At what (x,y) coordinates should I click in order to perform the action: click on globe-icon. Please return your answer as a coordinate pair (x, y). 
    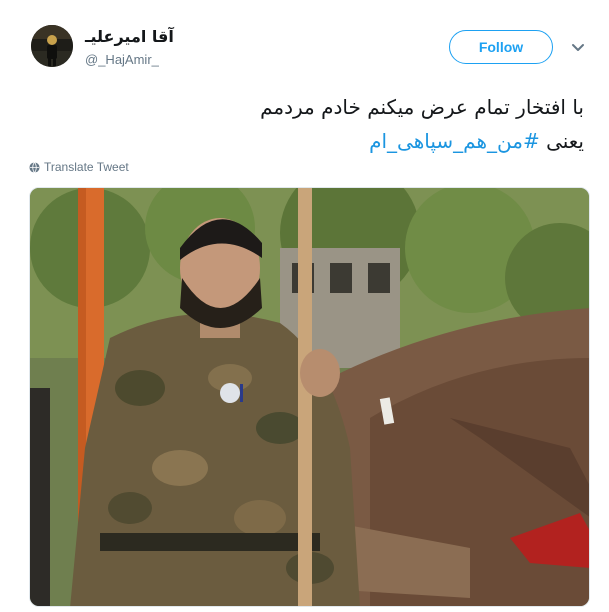
    Looking at the image, I should click on (34, 167).